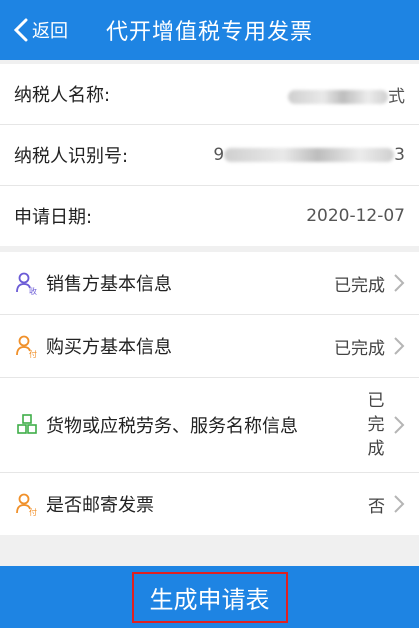 The height and width of the screenshot is (628, 419). I want to click on apply-date-label: 申请日期:, so click(53, 217).